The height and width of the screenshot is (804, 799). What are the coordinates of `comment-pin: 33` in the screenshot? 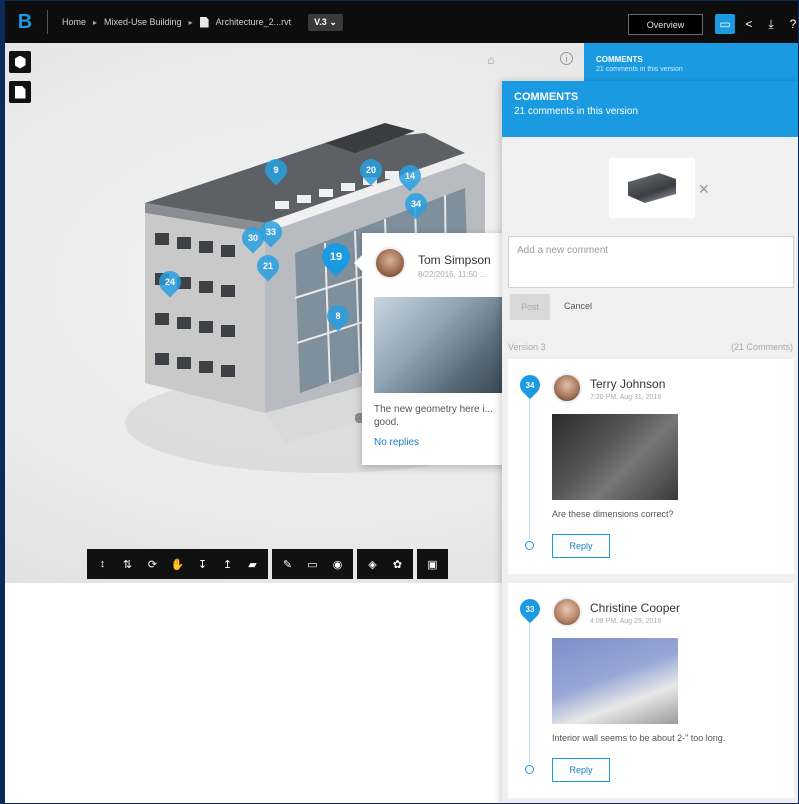 It's located at (530, 609).